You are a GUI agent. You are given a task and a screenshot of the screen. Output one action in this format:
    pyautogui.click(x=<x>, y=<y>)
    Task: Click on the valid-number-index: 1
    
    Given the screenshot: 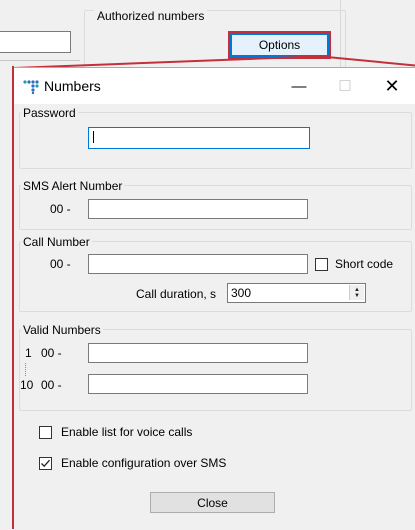 What is the action you would take?
    pyautogui.click(x=28, y=353)
    